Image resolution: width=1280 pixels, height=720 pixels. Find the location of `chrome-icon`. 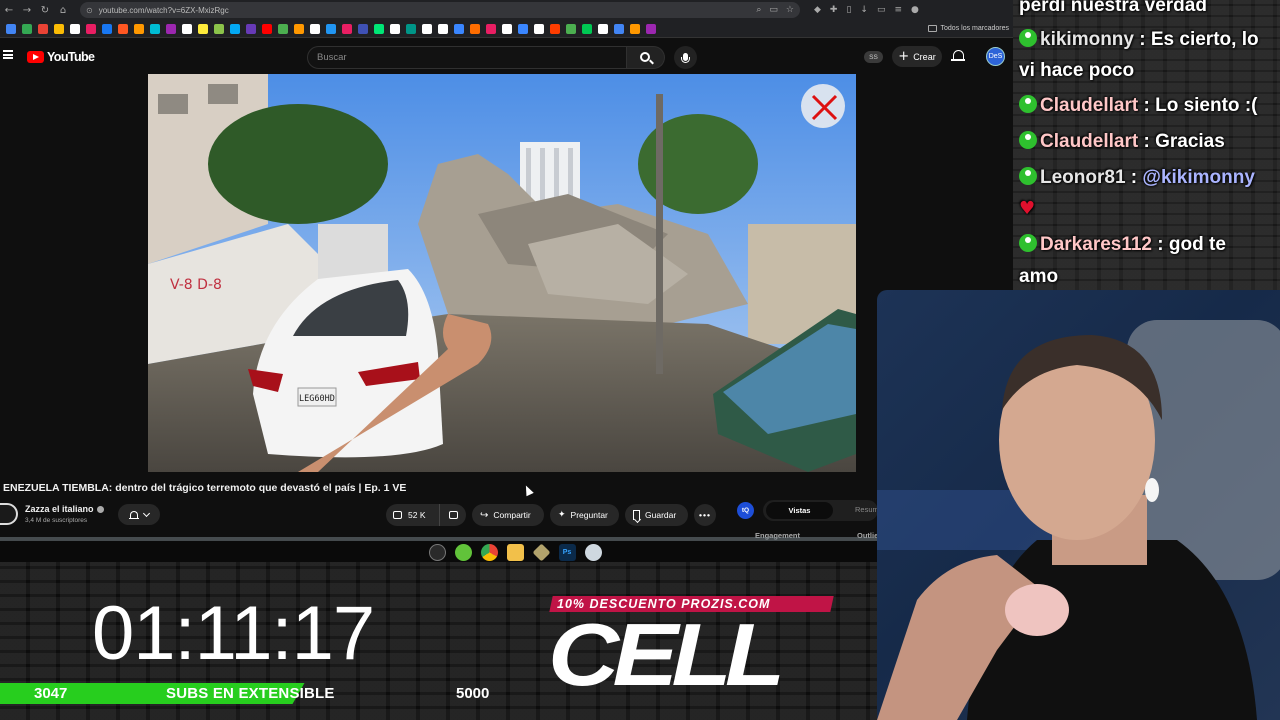

chrome-icon is located at coordinates (489, 552).